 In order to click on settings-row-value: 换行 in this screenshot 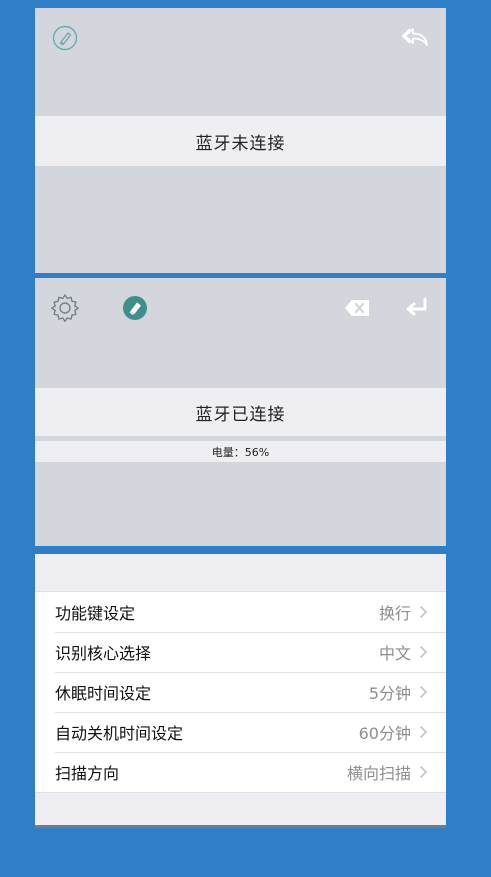, I will do `click(394, 613)`.